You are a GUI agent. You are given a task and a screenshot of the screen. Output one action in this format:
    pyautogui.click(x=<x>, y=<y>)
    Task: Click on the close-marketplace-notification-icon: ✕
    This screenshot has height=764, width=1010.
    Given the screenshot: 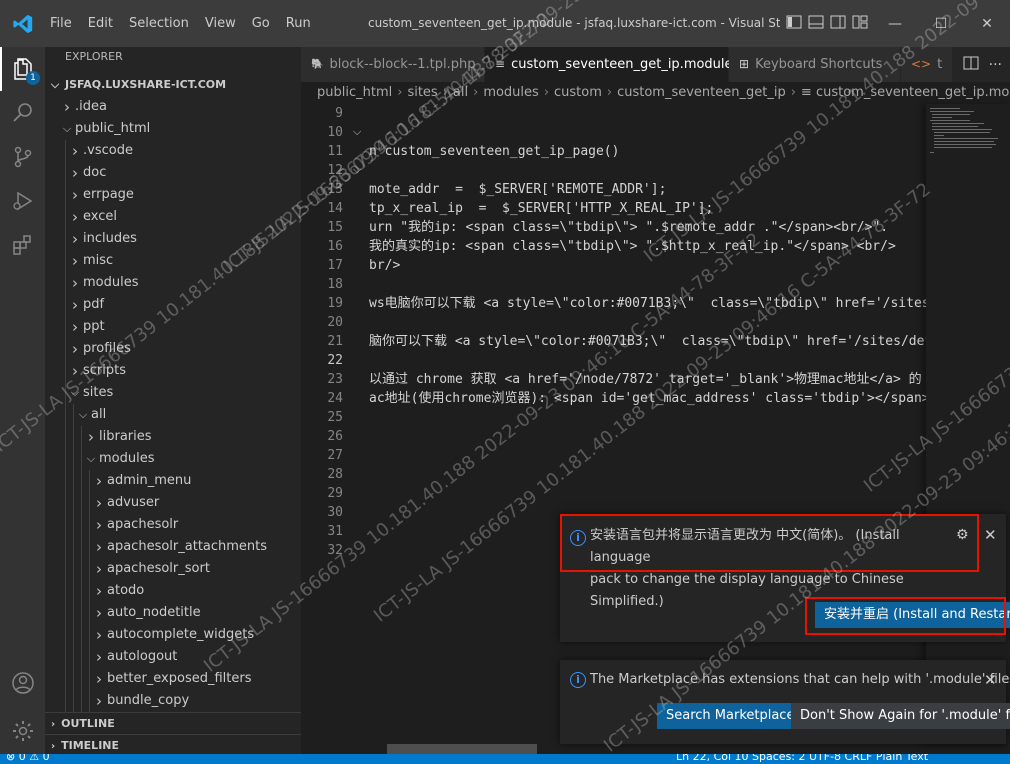 What is the action you would take?
    pyautogui.click(x=990, y=680)
    